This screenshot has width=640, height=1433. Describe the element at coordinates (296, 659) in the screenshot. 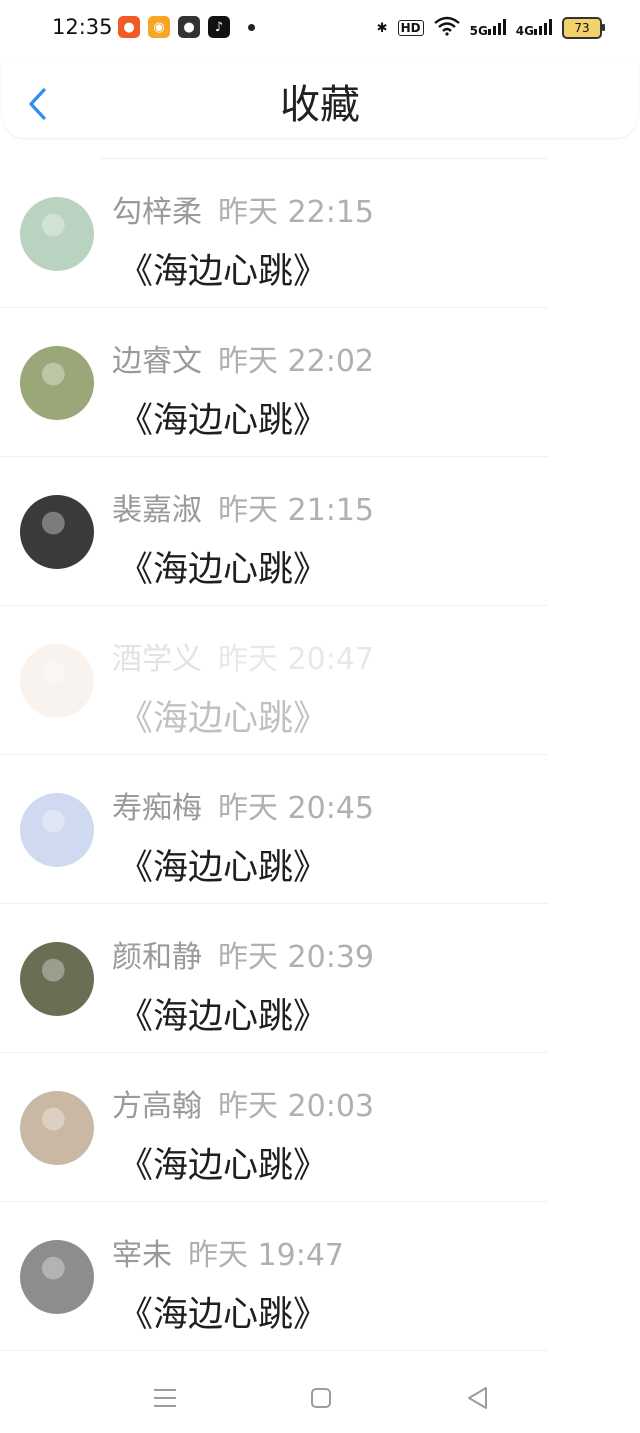

I see `timestamp: 昨天 20:47` at that location.